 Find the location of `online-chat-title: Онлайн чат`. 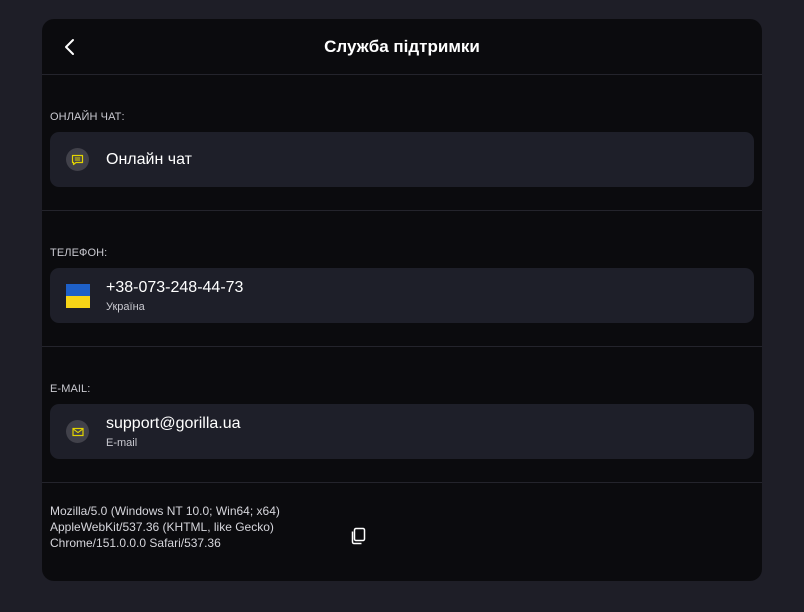

online-chat-title: Онлайн чат is located at coordinates (149, 159).